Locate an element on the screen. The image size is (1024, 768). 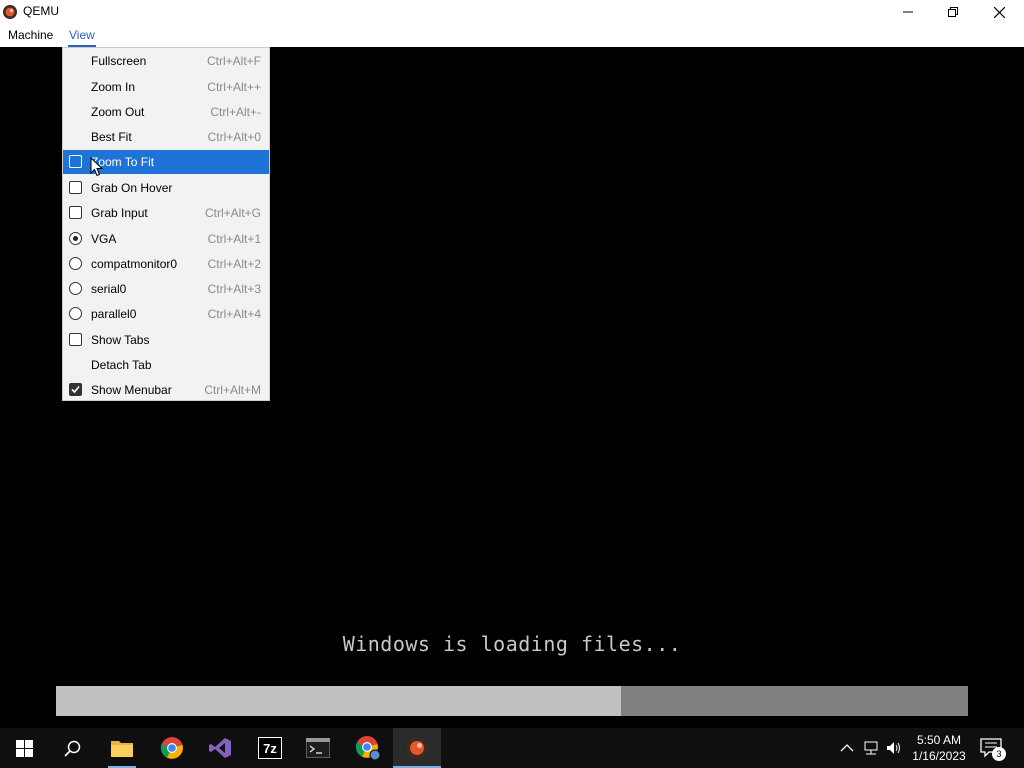
menu-item-compatmonitor0: compatmonitor0 Ctrl+Alt+2 is located at coordinates (166, 264).